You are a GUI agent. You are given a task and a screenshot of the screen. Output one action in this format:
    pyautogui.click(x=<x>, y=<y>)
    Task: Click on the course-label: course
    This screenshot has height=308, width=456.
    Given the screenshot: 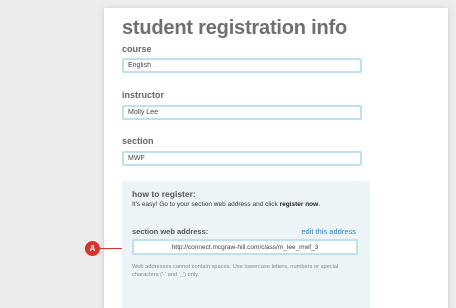 What is the action you would take?
    pyautogui.click(x=137, y=49)
    